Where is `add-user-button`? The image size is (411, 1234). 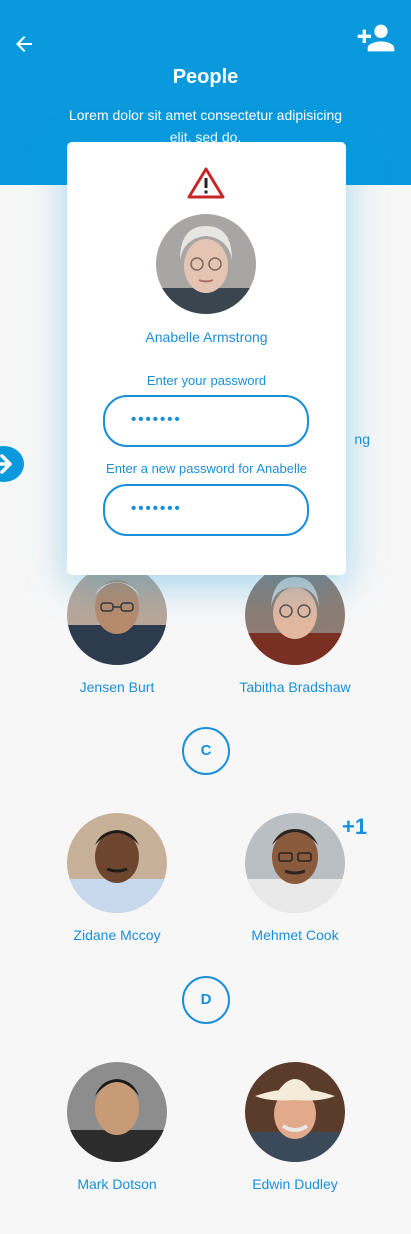
add-user-button is located at coordinates (376, 38).